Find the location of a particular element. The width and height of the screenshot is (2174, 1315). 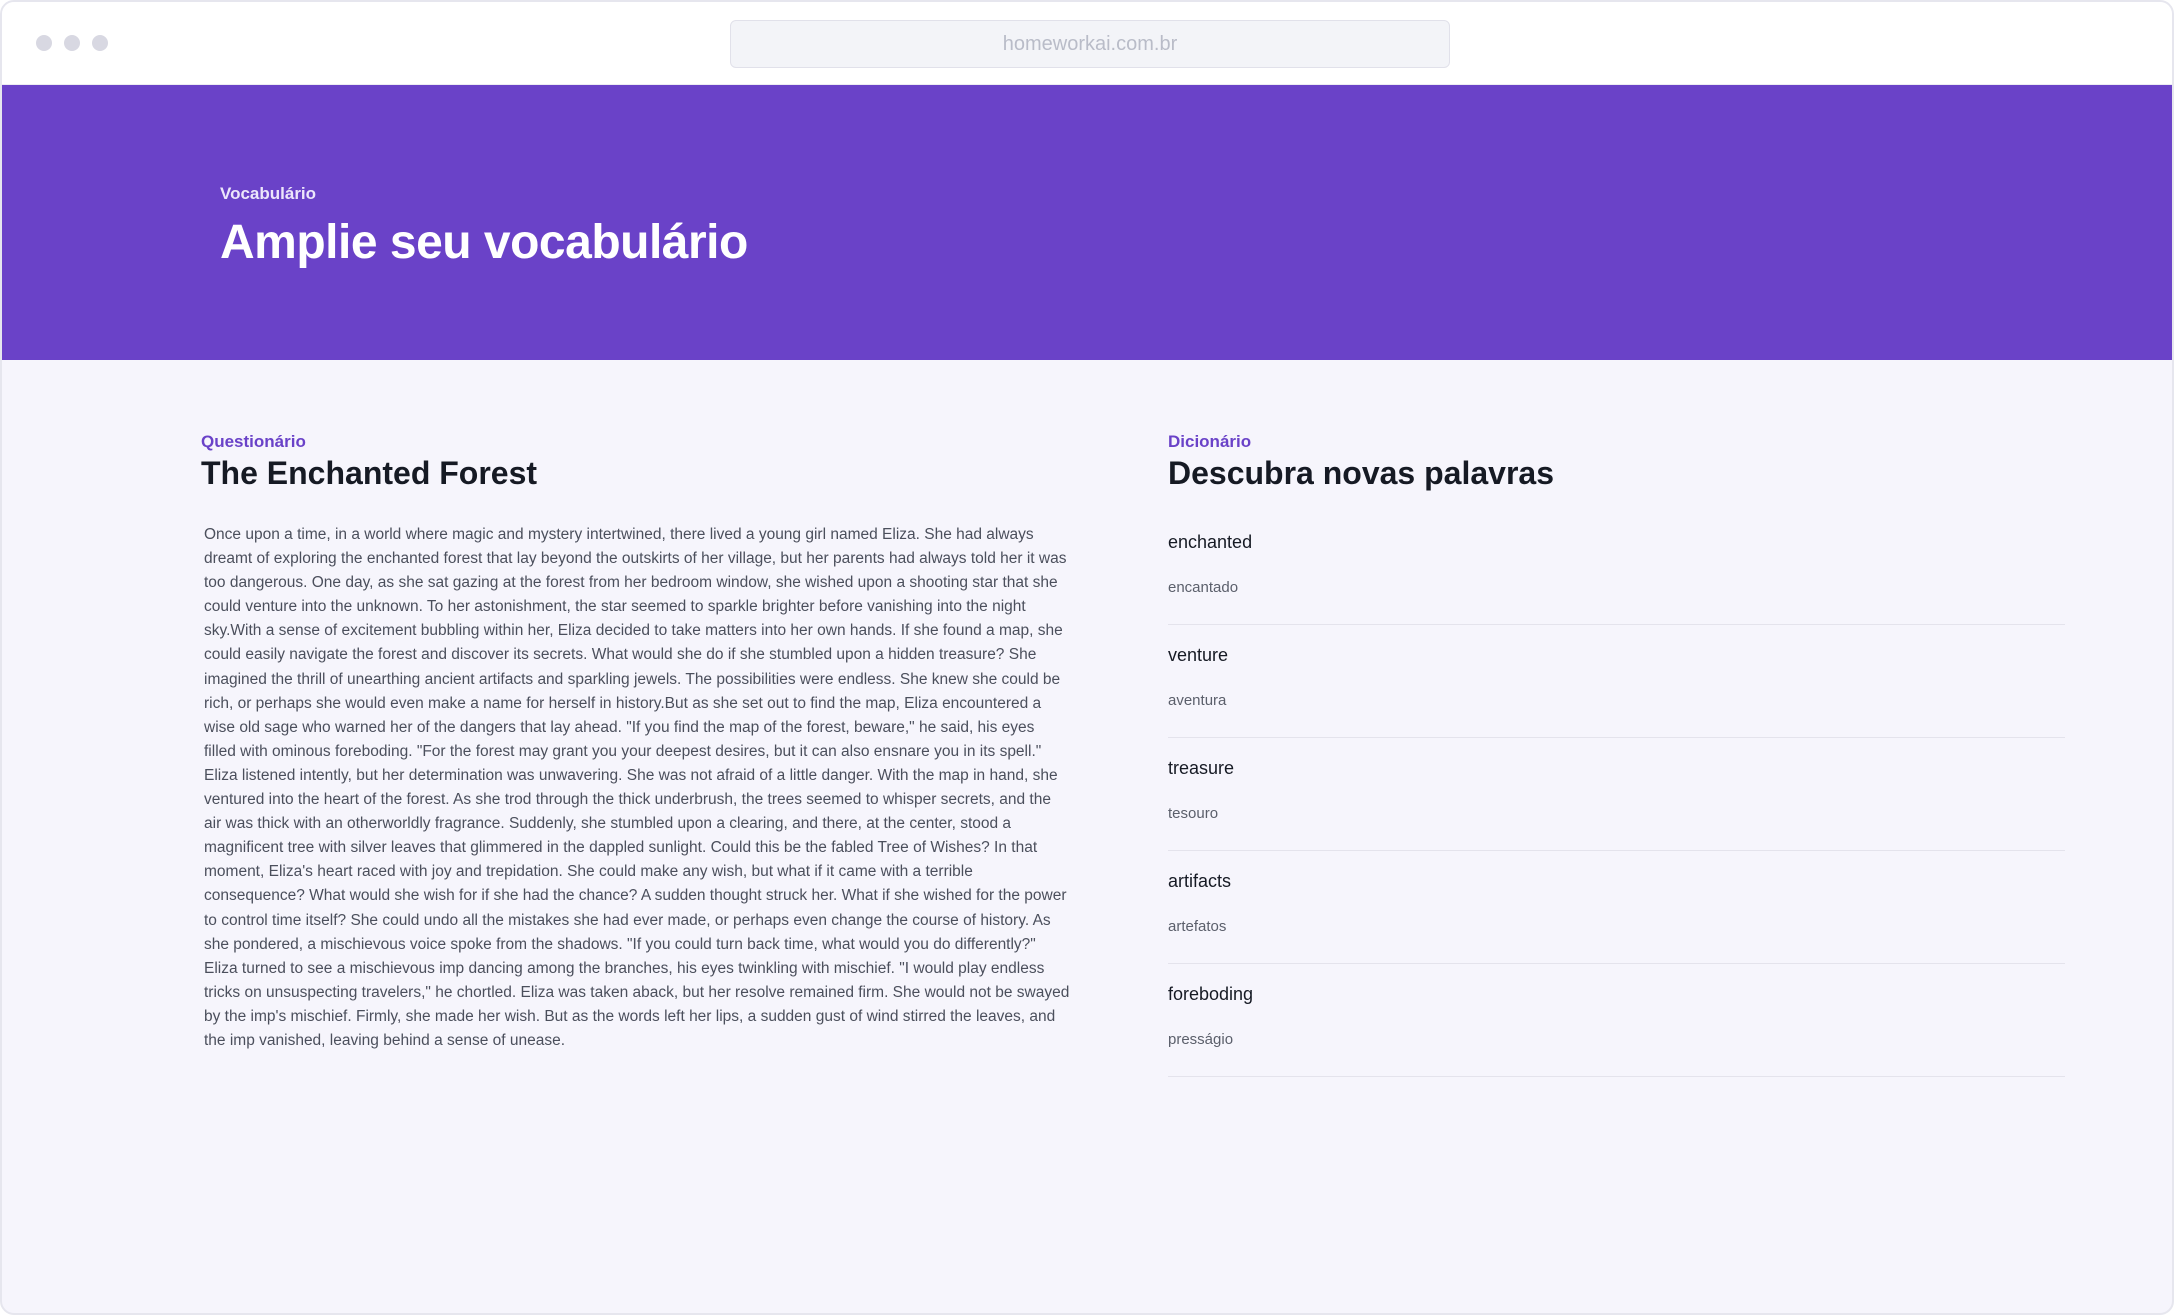

dictionary-entry: artifacts artefatos is located at coordinates (1616, 907).